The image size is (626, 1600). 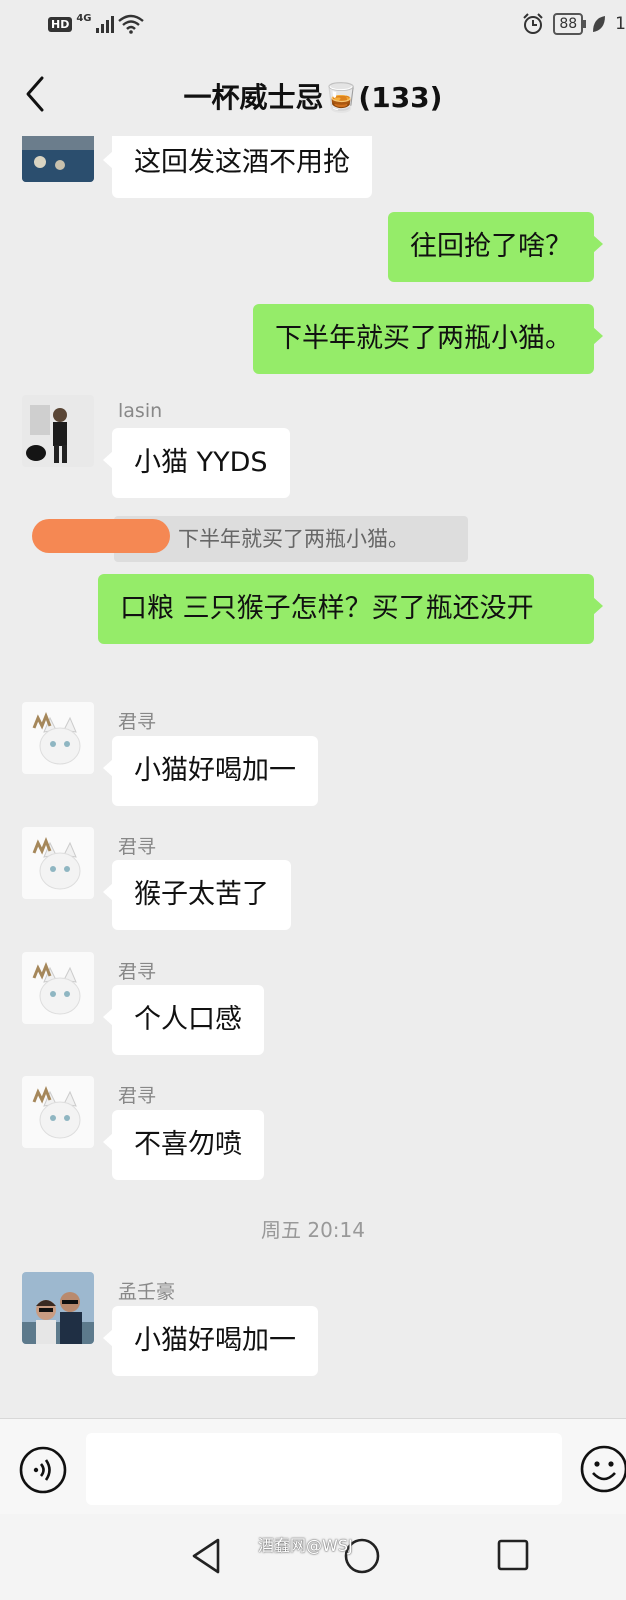 I want to click on status-right: 88 1, so click(x=573, y=24).